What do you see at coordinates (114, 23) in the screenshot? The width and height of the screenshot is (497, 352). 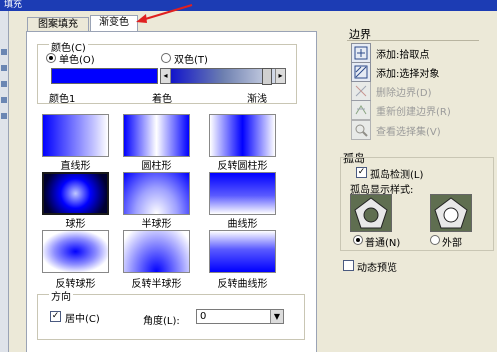 I see `tab-gradient: 渐变色` at bounding box center [114, 23].